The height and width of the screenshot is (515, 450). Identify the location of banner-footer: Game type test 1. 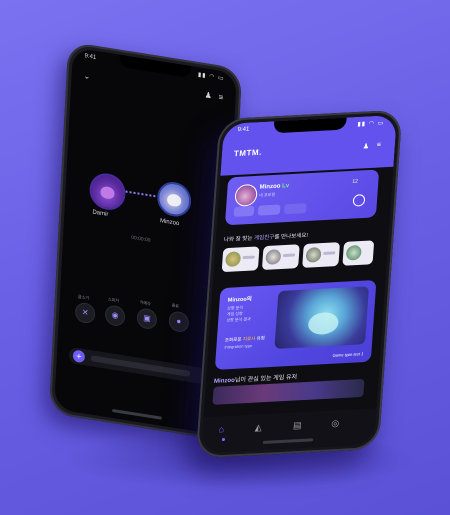
(348, 354).